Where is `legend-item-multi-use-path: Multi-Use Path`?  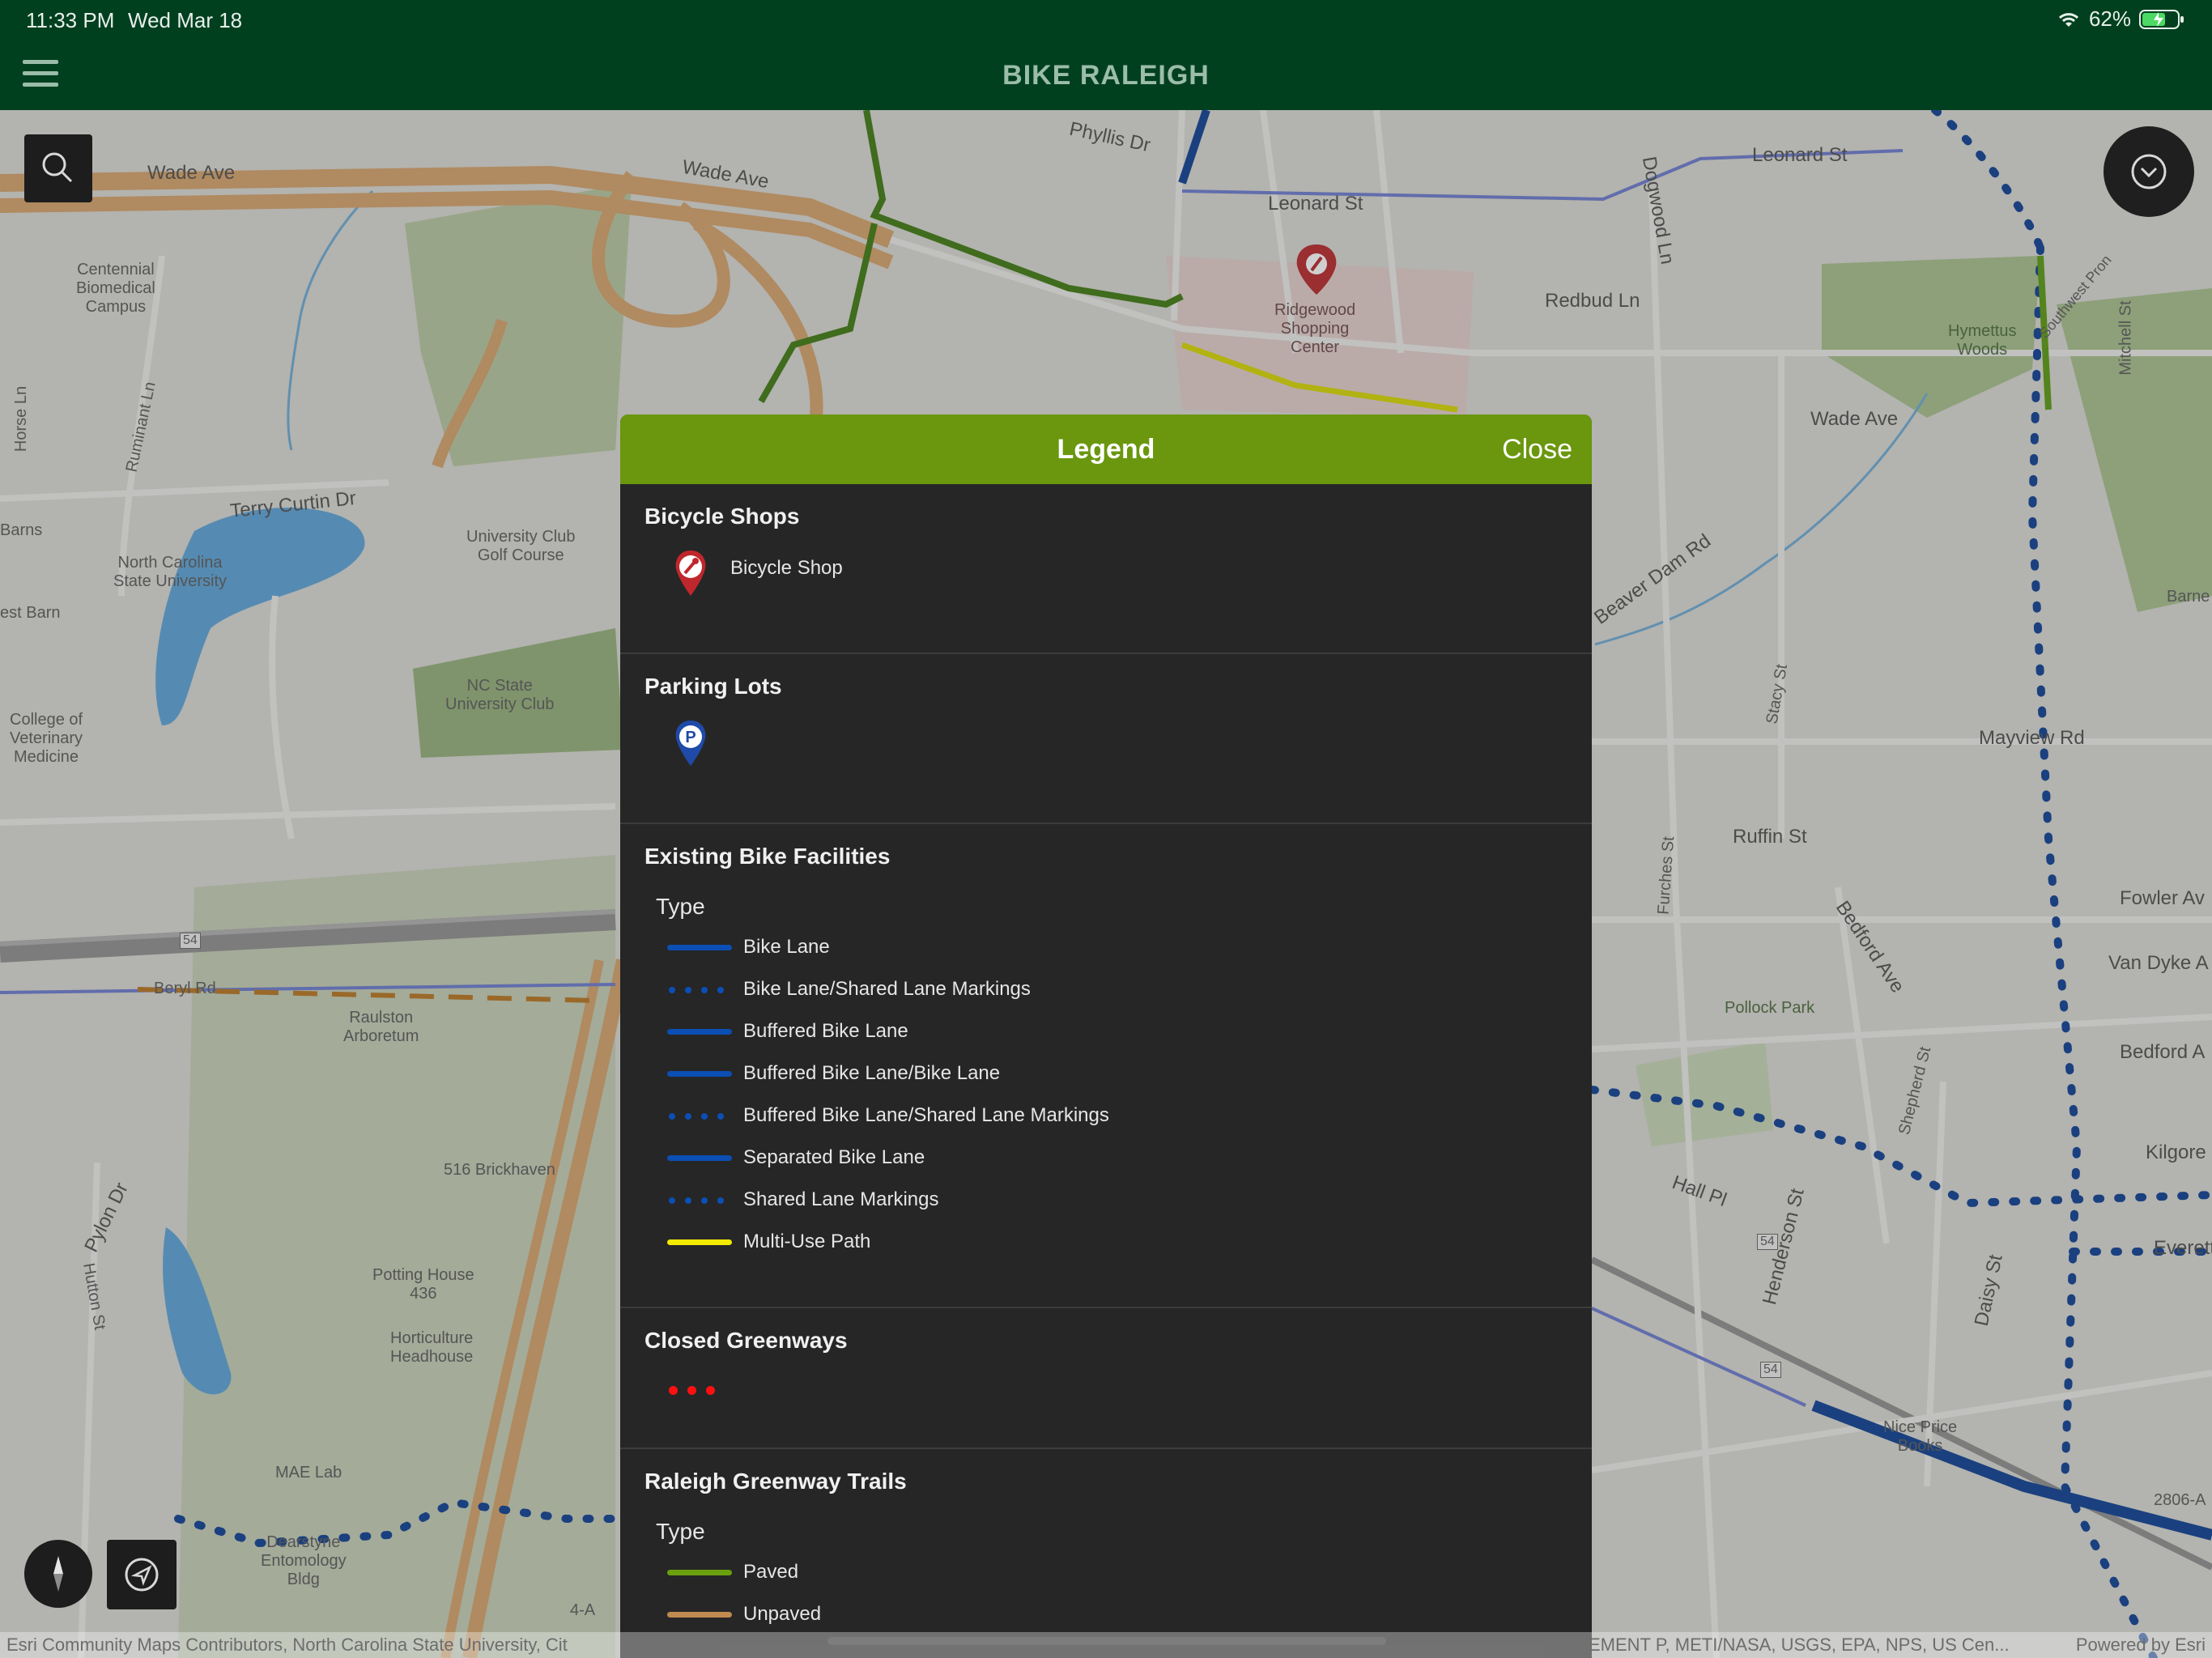
legend-item-multi-use-path: Multi-Use Path is located at coordinates (769, 1242).